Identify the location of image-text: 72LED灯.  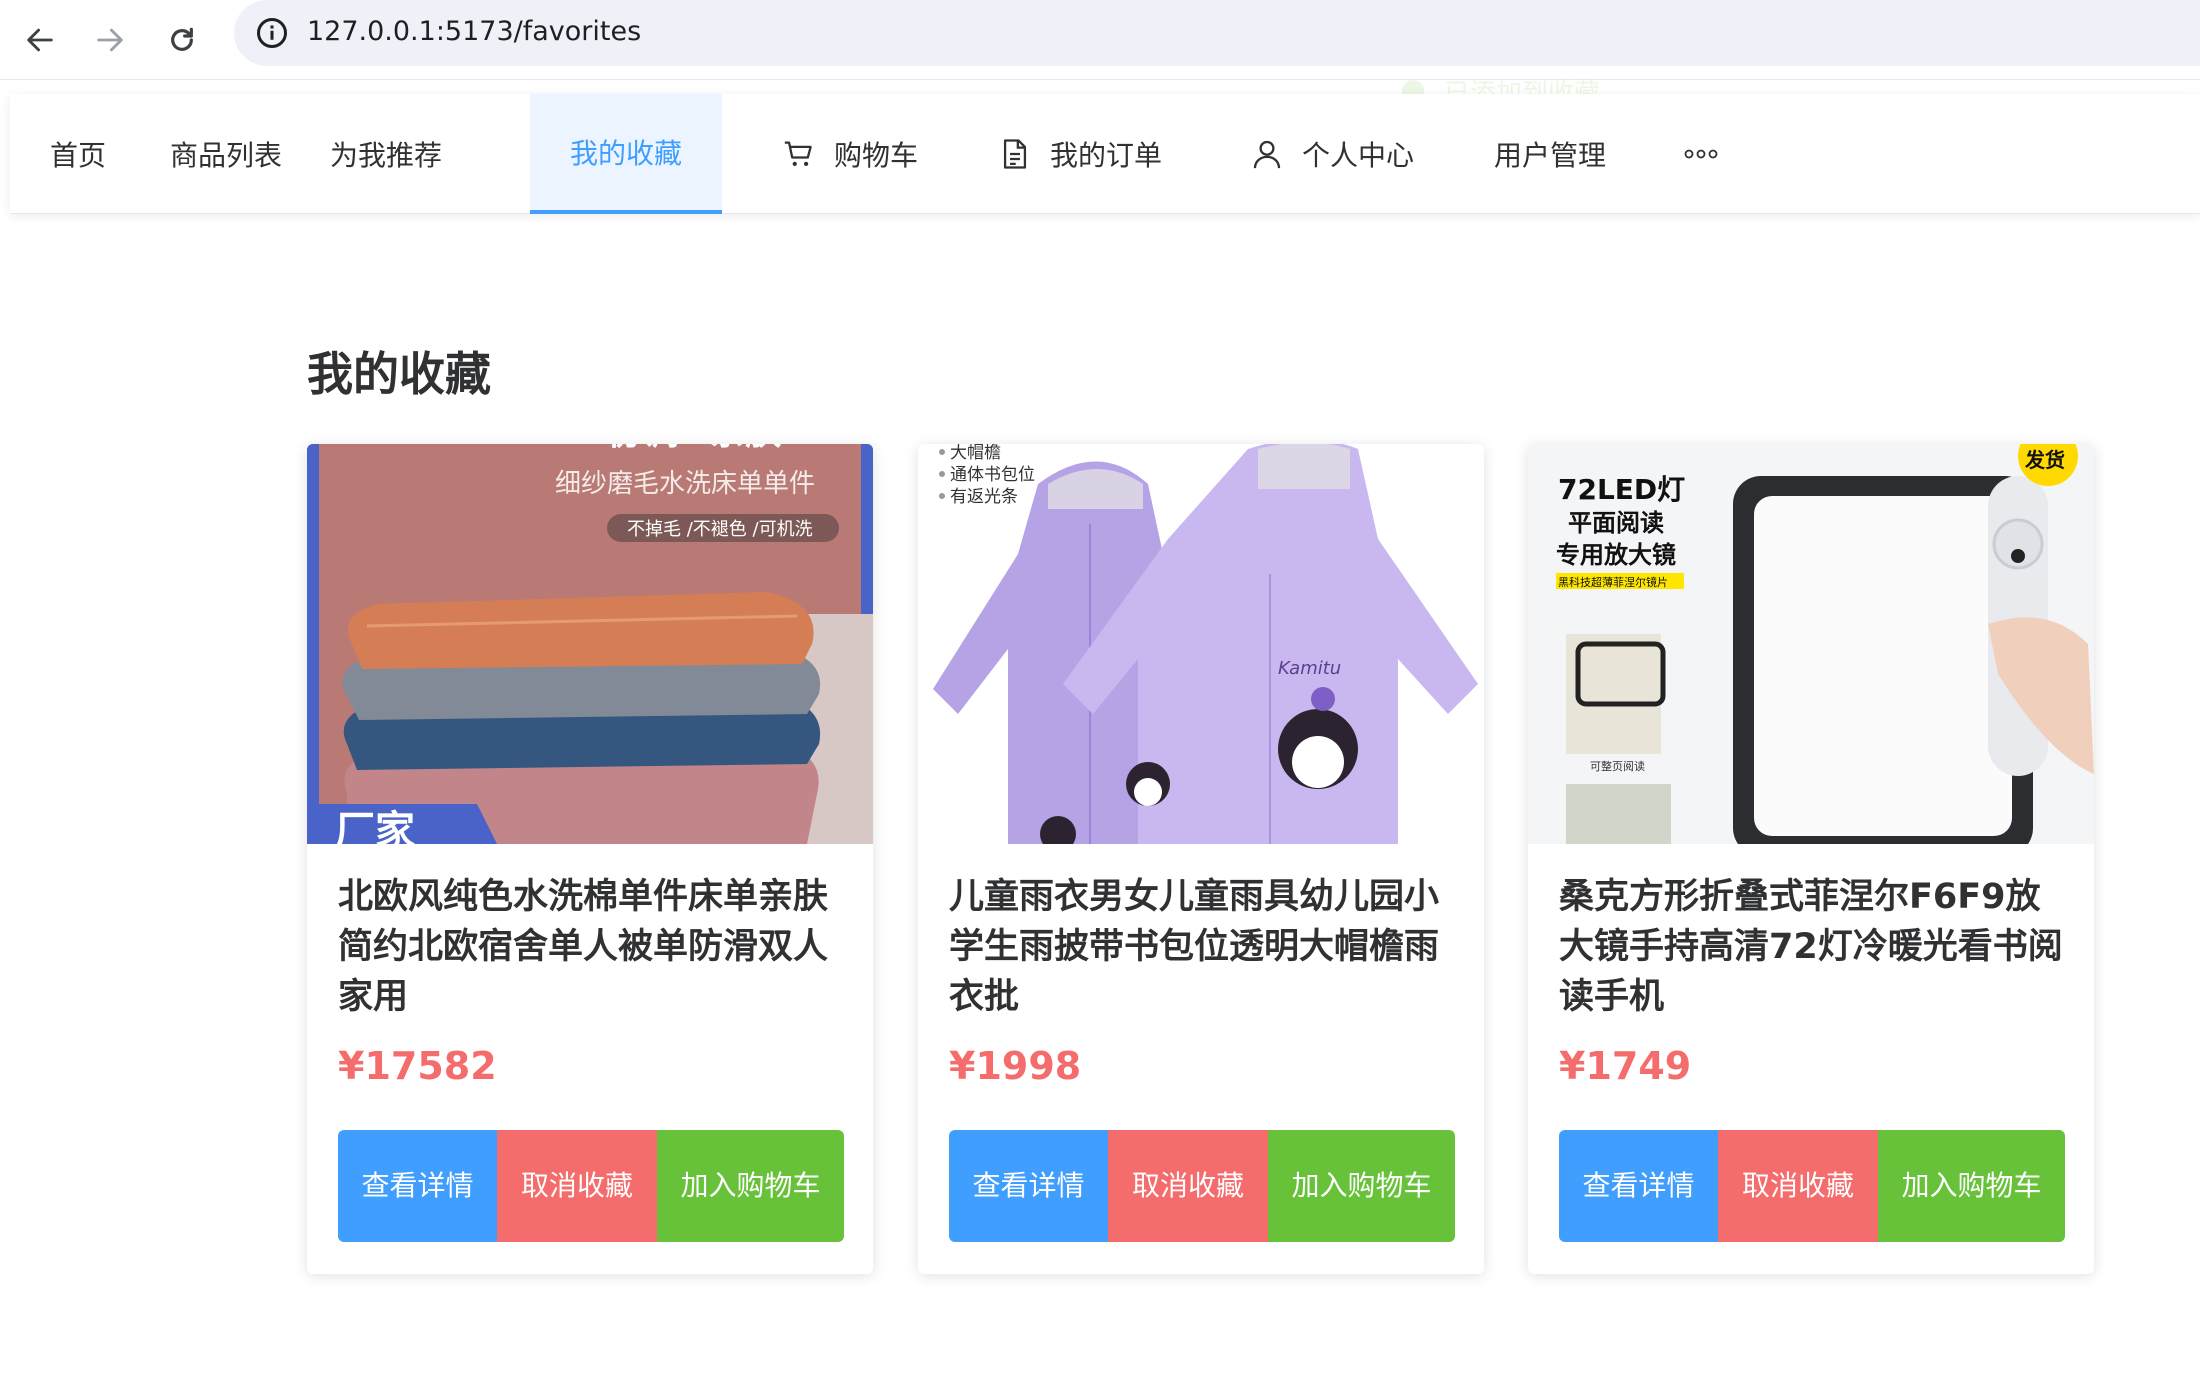
(1621, 489).